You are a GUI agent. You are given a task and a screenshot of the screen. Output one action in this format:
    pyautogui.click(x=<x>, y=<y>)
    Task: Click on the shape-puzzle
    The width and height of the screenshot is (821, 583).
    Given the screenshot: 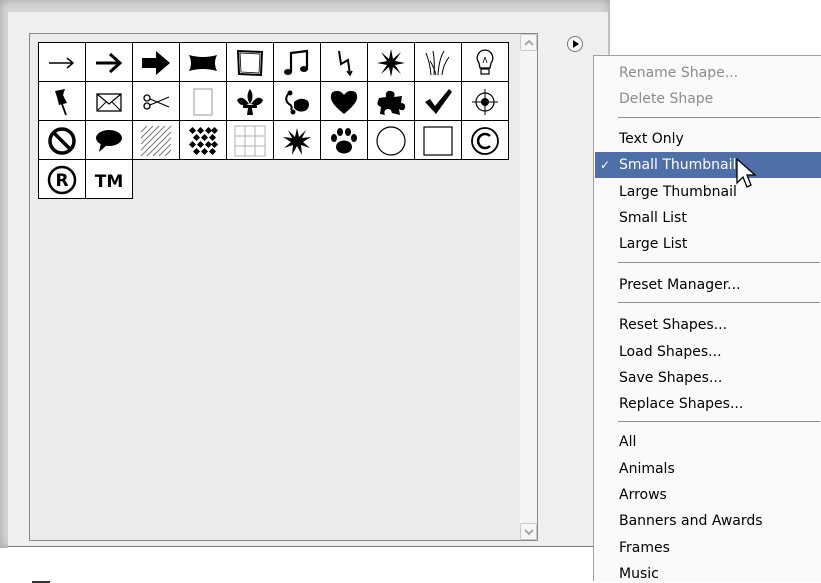 What is the action you would take?
    pyautogui.click(x=391, y=101)
    